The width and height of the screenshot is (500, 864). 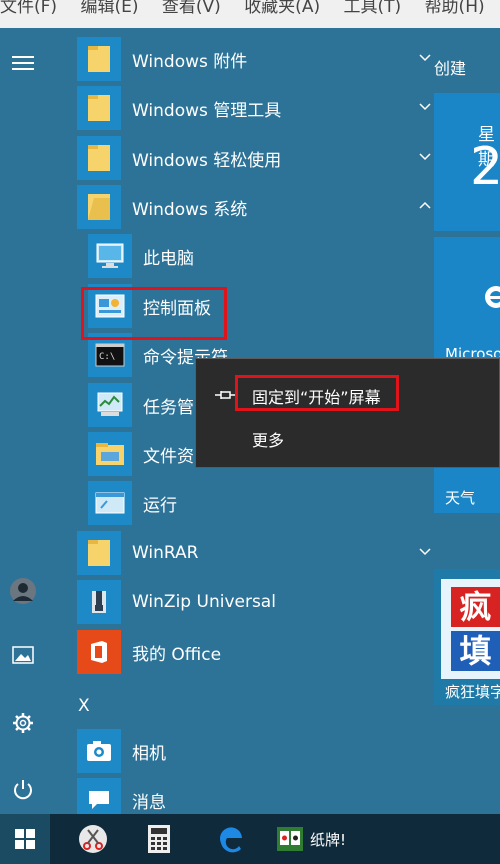 I want to click on taskbar-edge, so click(x=231, y=839).